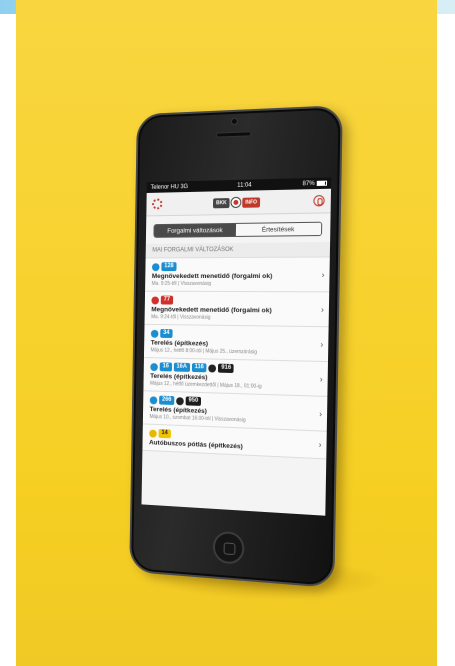 The height and width of the screenshot is (666, 455). Describe the element at coordinates (166, 300) in the screenshot. I see `route-badge: 77` at that location.